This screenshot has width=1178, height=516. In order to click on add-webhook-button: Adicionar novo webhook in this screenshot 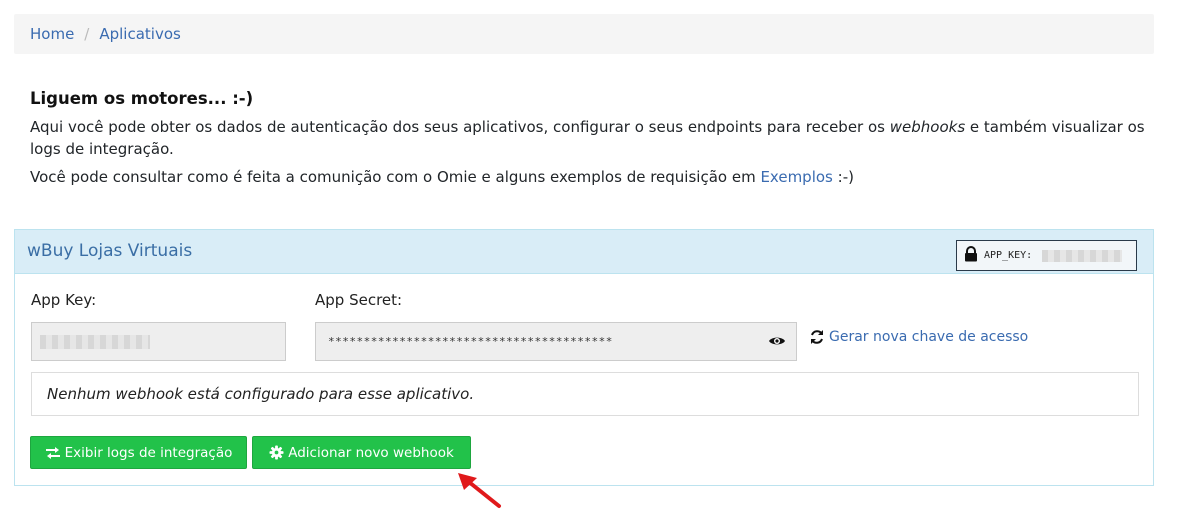, I will do `click(361, 452)`.